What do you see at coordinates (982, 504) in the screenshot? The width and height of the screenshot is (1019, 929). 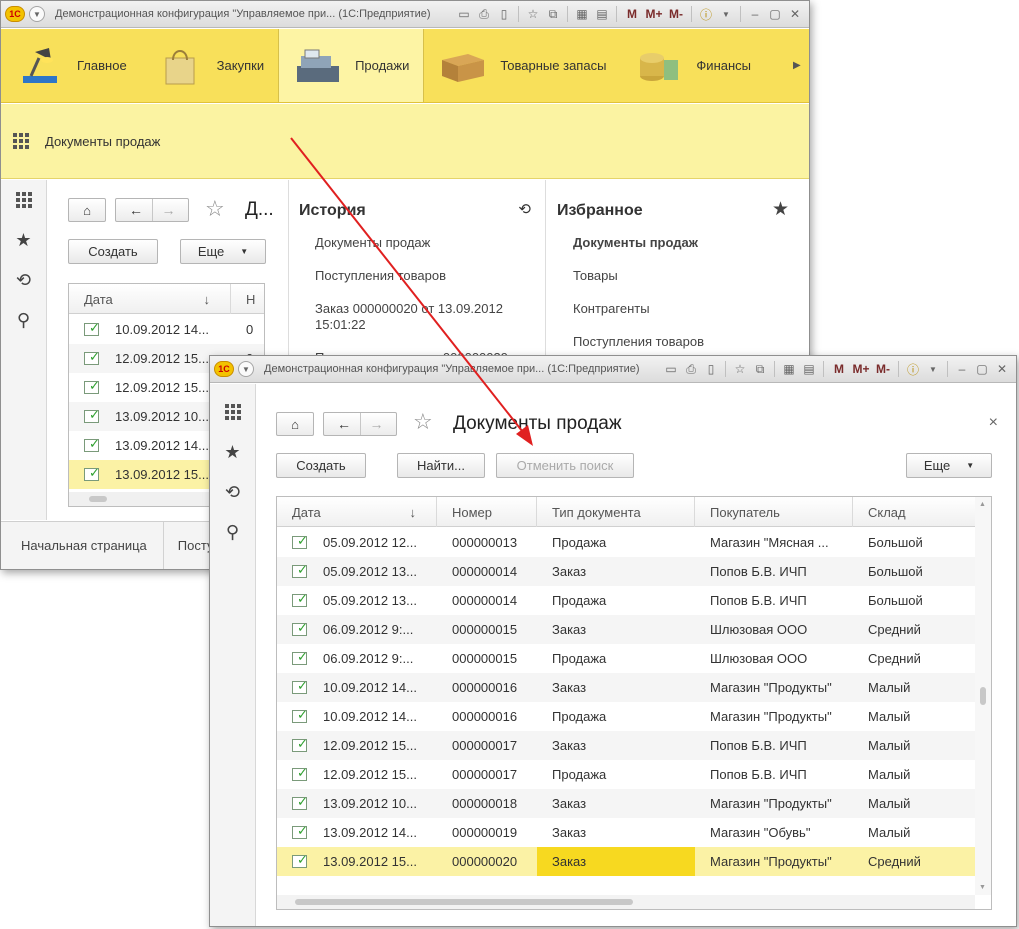 I see `scroll-up-icon: ▲` at bounding box center [982, 504].